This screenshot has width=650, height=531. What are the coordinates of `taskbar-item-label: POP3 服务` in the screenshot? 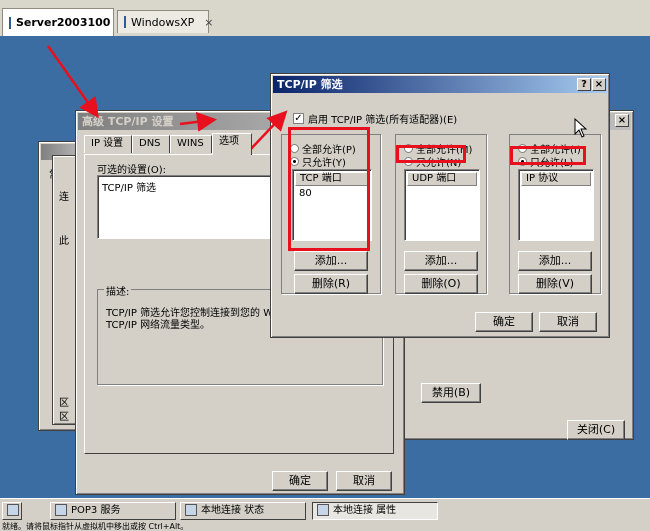 It's located at (96, 510).